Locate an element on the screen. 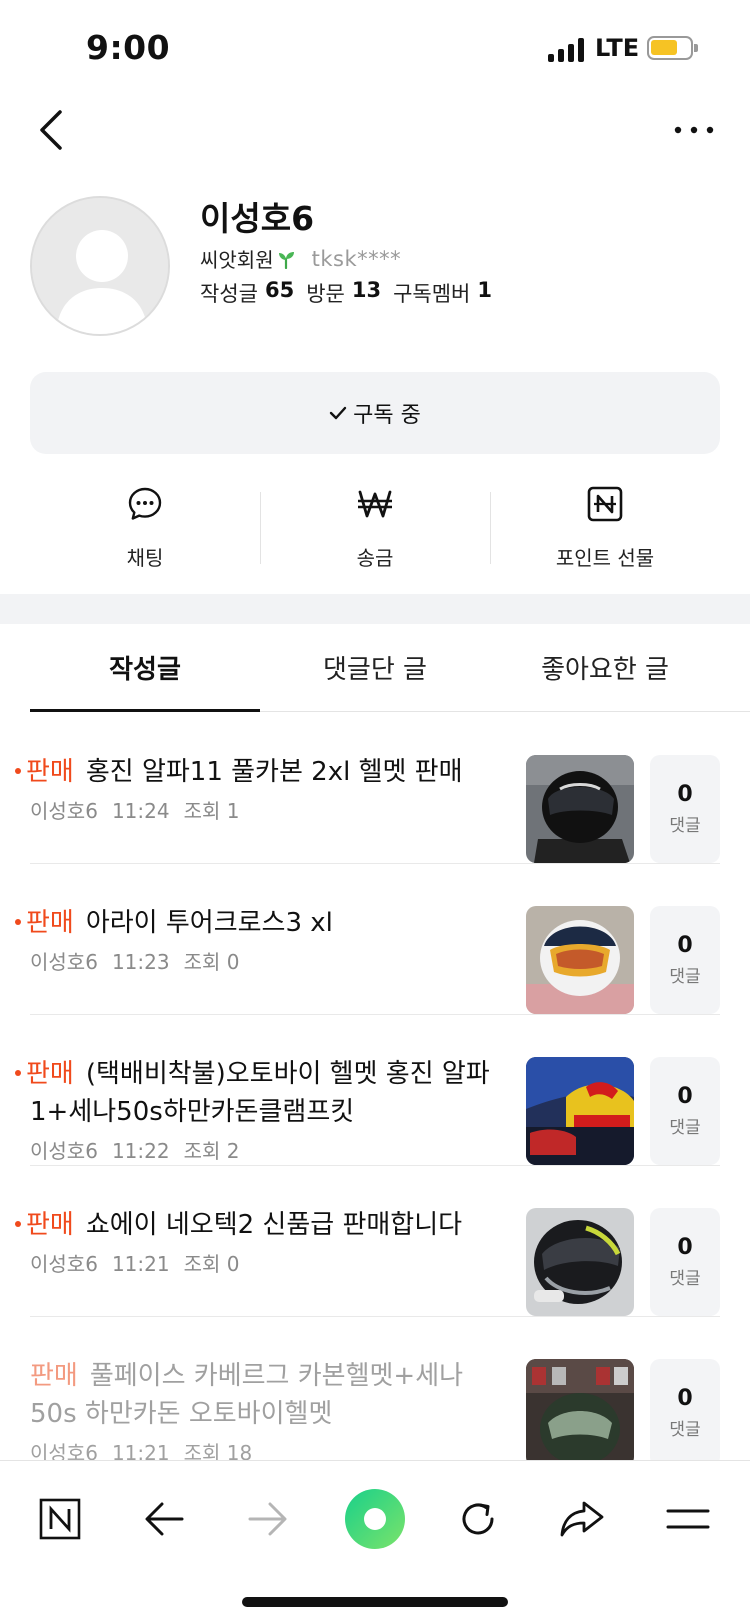 The width and height of the screenshot is (750, 1623). post-title: (택배비착불)오토바이 헬멧 홍진 알파1+세나50s하만카돈클램프킷 is located at coordinates (260, 1093).